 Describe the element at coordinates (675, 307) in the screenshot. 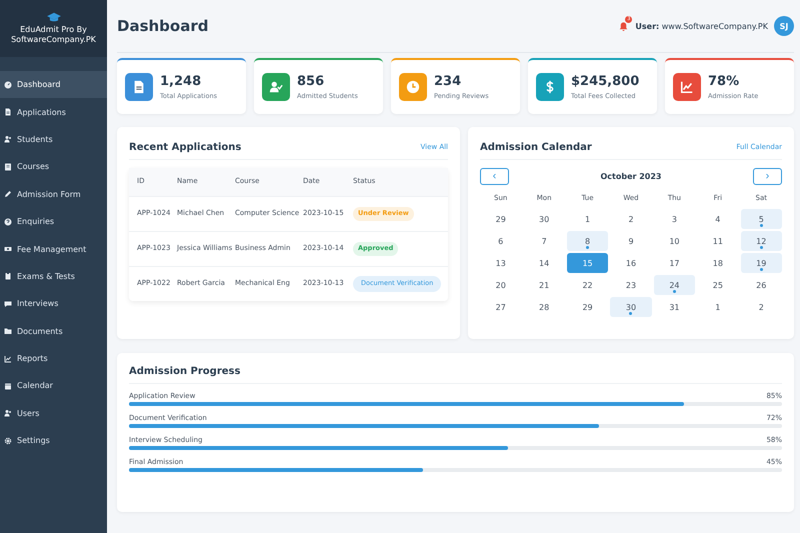

I see `calendar-day: 31` at that location.